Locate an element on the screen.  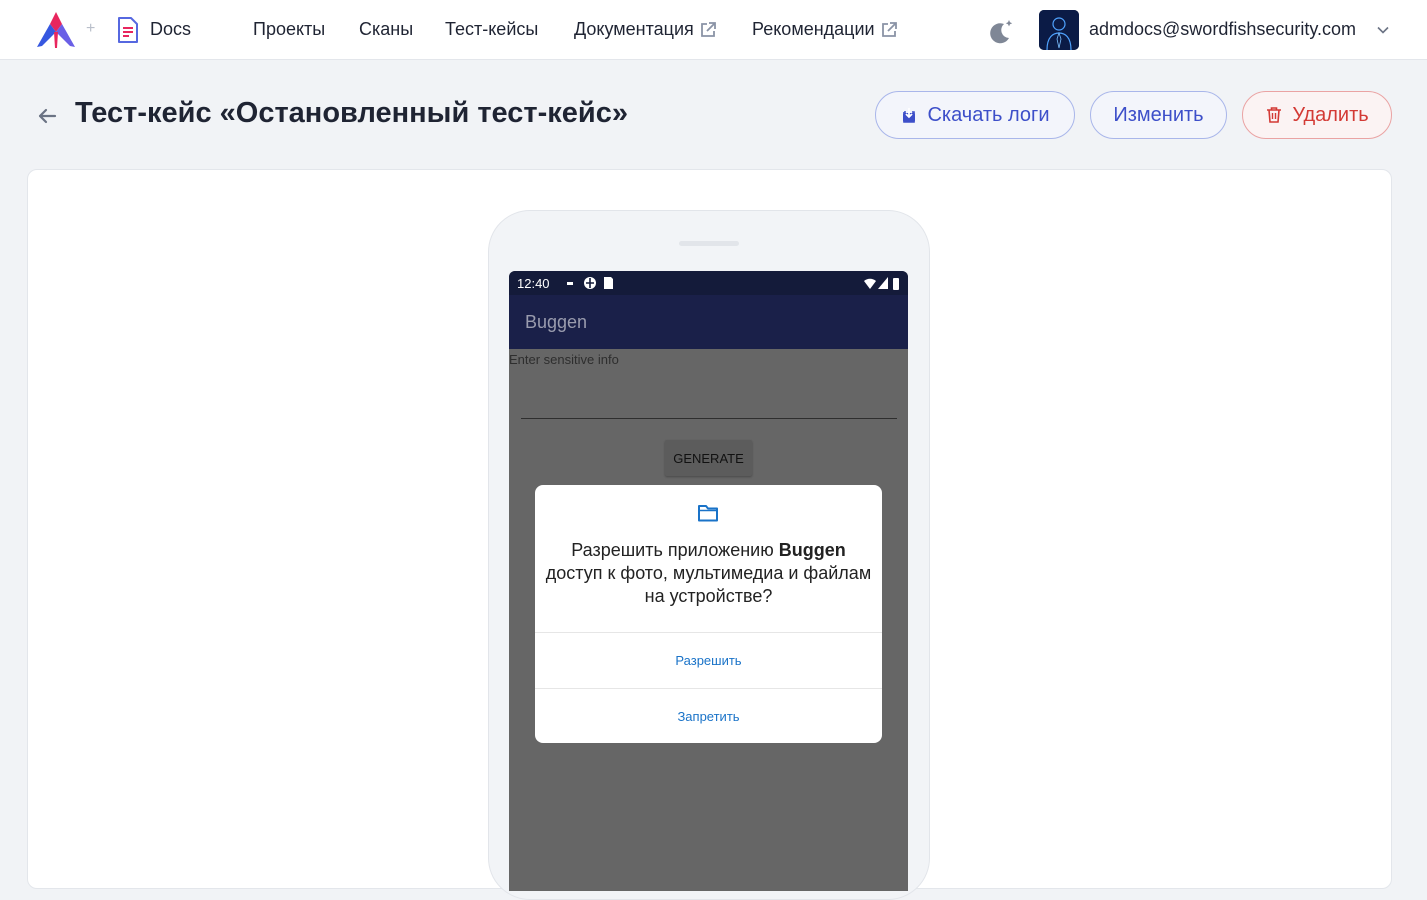
edit-label: Изменить is located at coordinates (1158, 114).